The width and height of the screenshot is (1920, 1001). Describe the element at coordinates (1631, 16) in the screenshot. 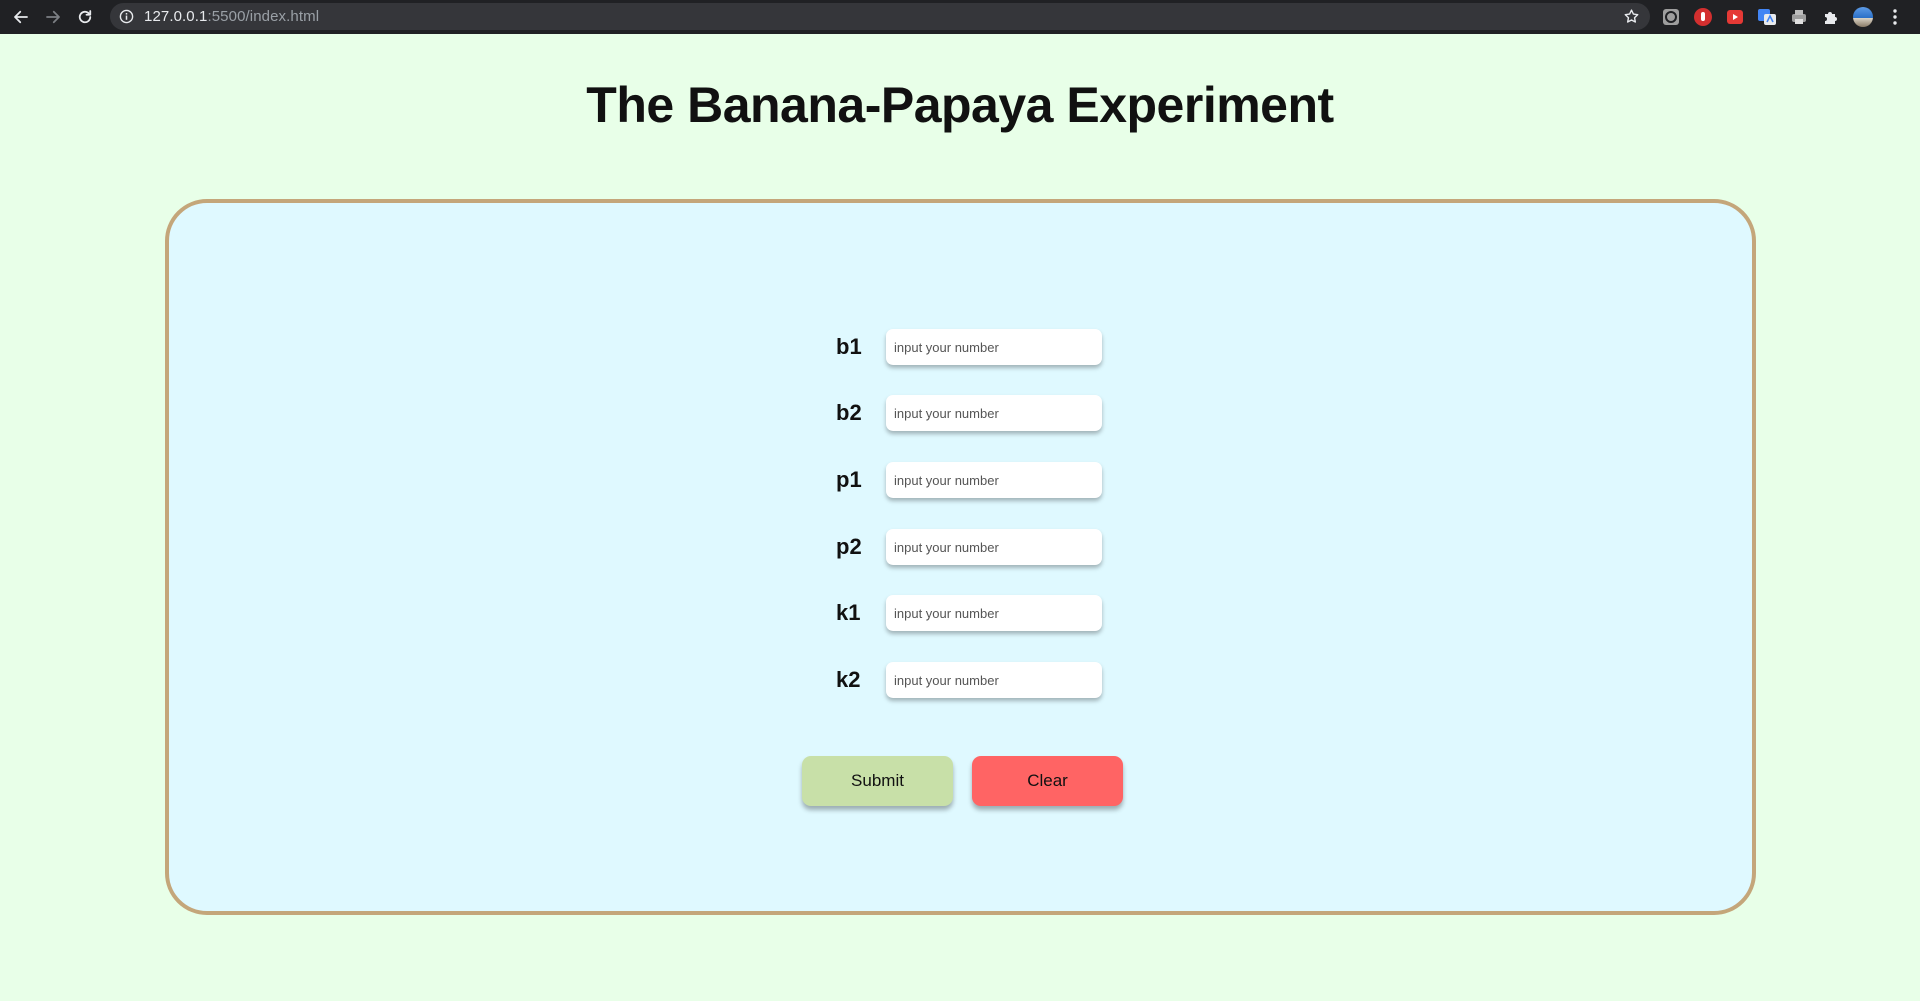

I see `star-icon` at that location.